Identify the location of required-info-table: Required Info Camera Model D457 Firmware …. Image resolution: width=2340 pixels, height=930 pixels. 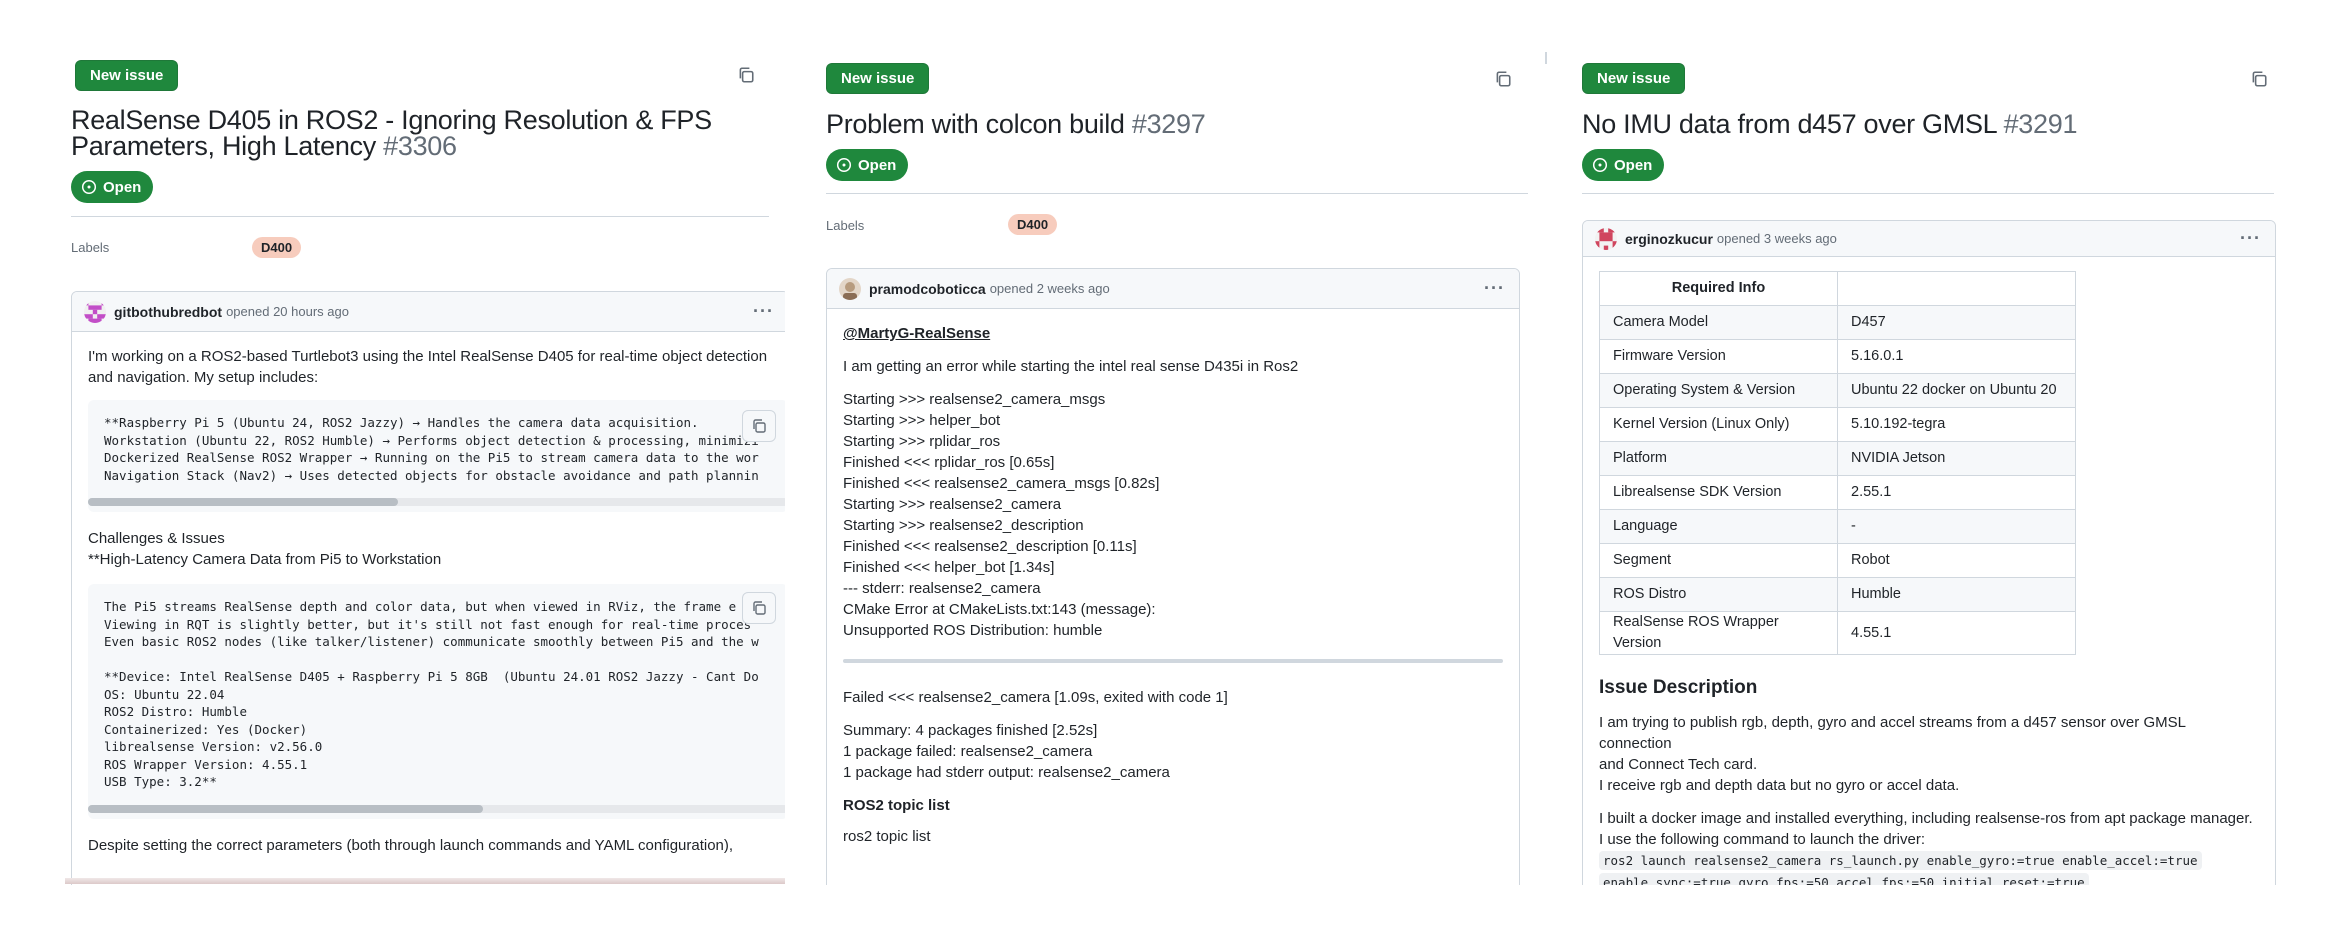
(1837, 463).